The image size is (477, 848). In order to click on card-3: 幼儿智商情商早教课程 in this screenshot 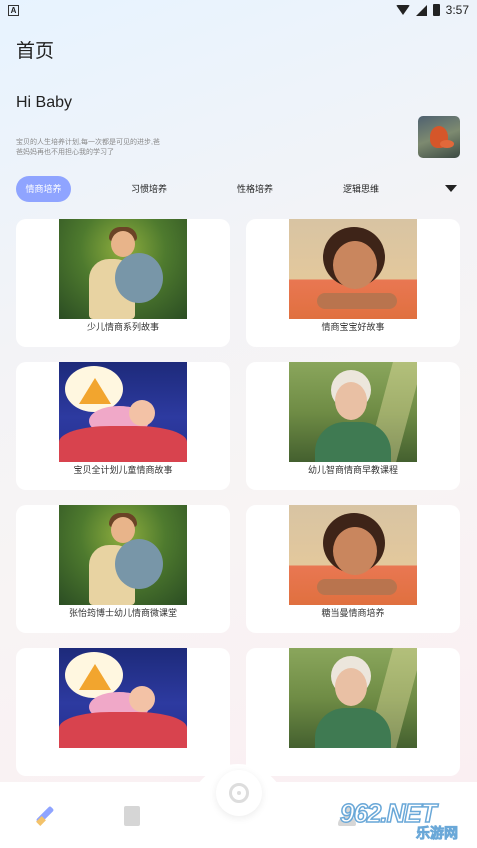, I will do `click(353, 426)`.